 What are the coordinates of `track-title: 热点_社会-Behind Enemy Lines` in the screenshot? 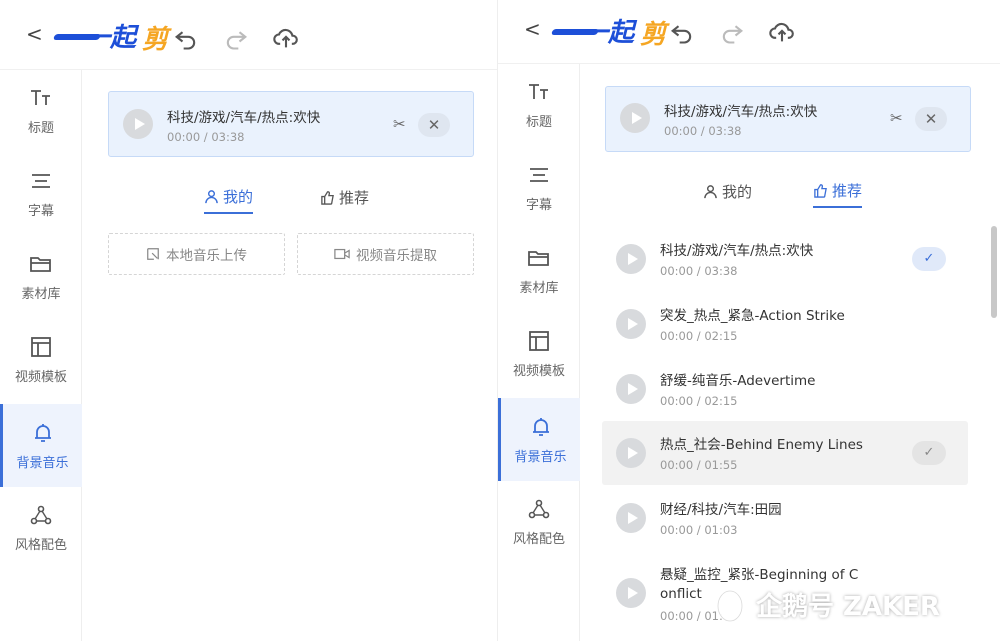 It's located at (761, 445).